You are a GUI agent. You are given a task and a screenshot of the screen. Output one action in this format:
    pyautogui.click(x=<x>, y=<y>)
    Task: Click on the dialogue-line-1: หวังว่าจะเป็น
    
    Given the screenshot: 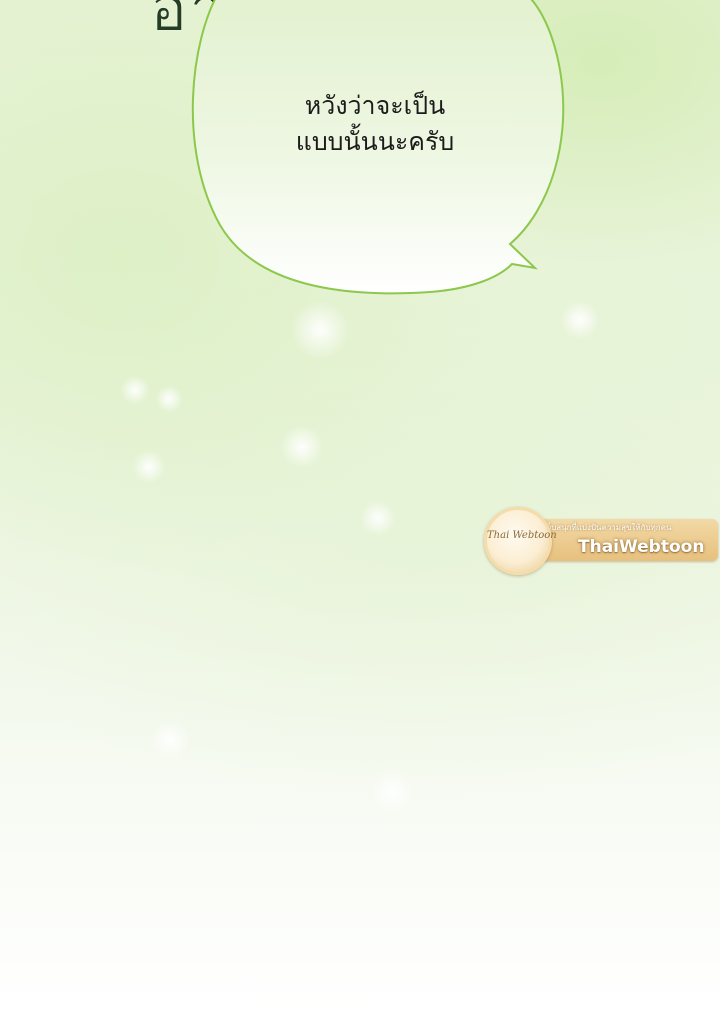 What is the action you would take?
    pyautogui.click(x=375, y=105)
    